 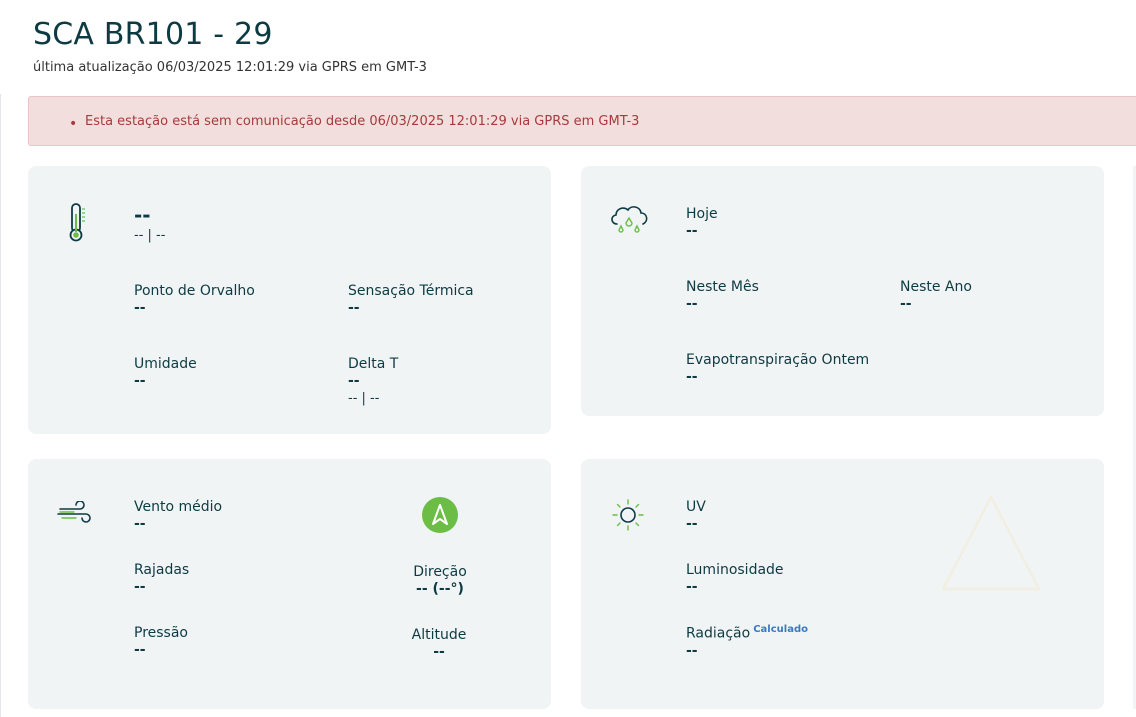 I want to click on dew-point-label: Ponto de Orvalho, so click(x=194, y=291).